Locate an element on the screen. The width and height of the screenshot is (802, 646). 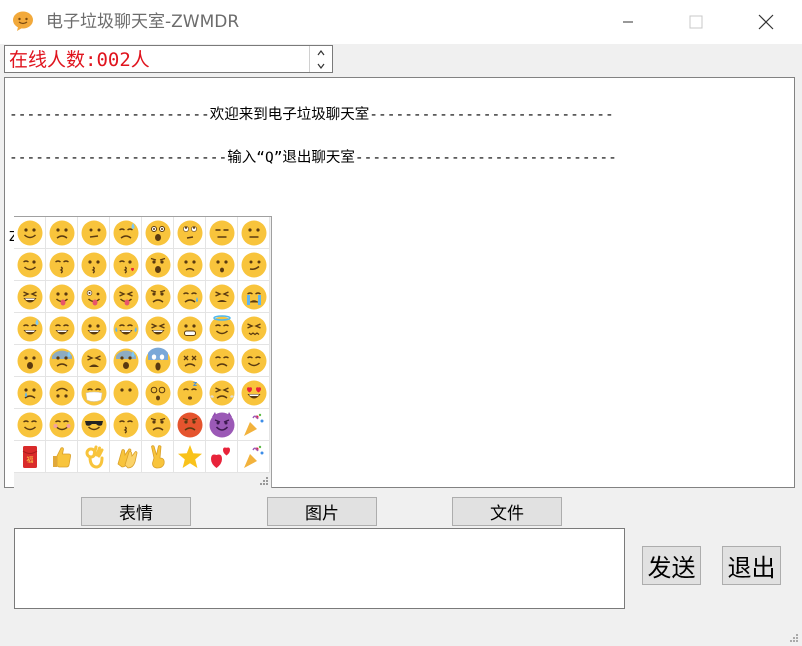
emoji-sad-tear-cell is located at coordinates (30, 393).